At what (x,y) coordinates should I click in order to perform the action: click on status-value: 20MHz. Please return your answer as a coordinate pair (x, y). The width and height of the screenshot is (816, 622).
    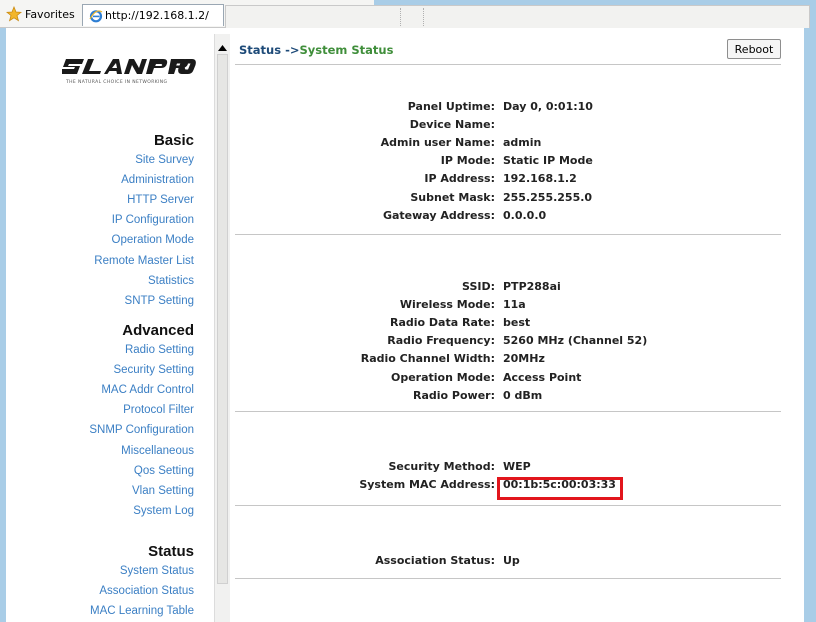
    Looking at the image, I should click on (524, 359).